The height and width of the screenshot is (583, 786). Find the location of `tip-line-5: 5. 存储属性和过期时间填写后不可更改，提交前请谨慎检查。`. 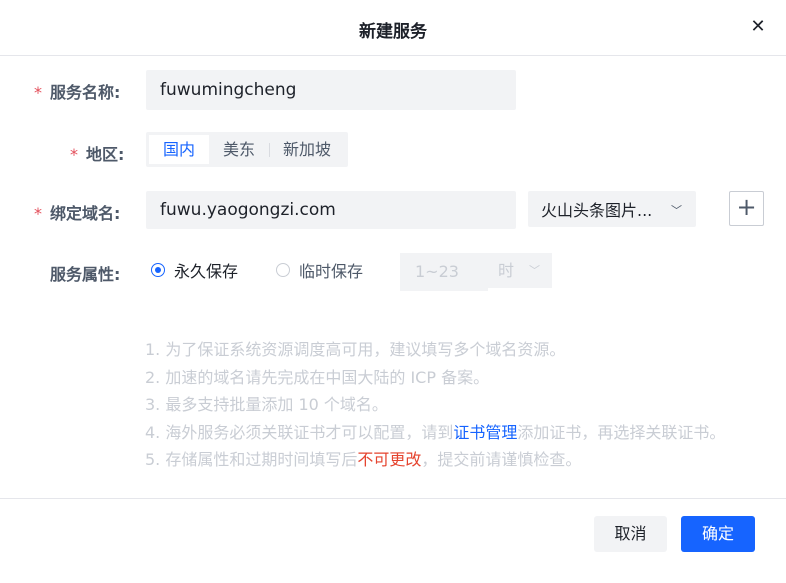

tip-line-5: 5. 存储属性和过期时间填写后不可更改，提交前请谨慎检查。 is located at coordinates (435, 460).